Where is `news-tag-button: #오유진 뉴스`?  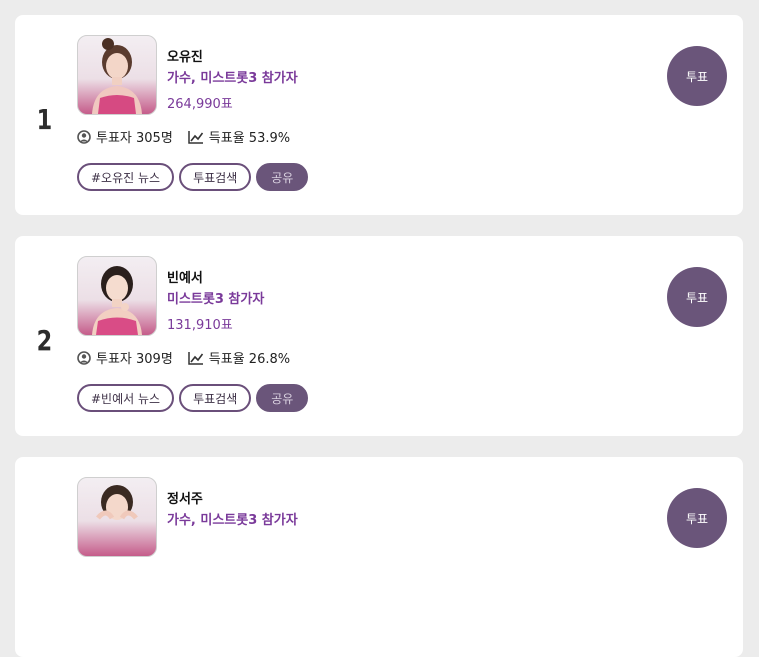
news-tag-button: #오유진 뉴스 is located at coordinates (126, 177).